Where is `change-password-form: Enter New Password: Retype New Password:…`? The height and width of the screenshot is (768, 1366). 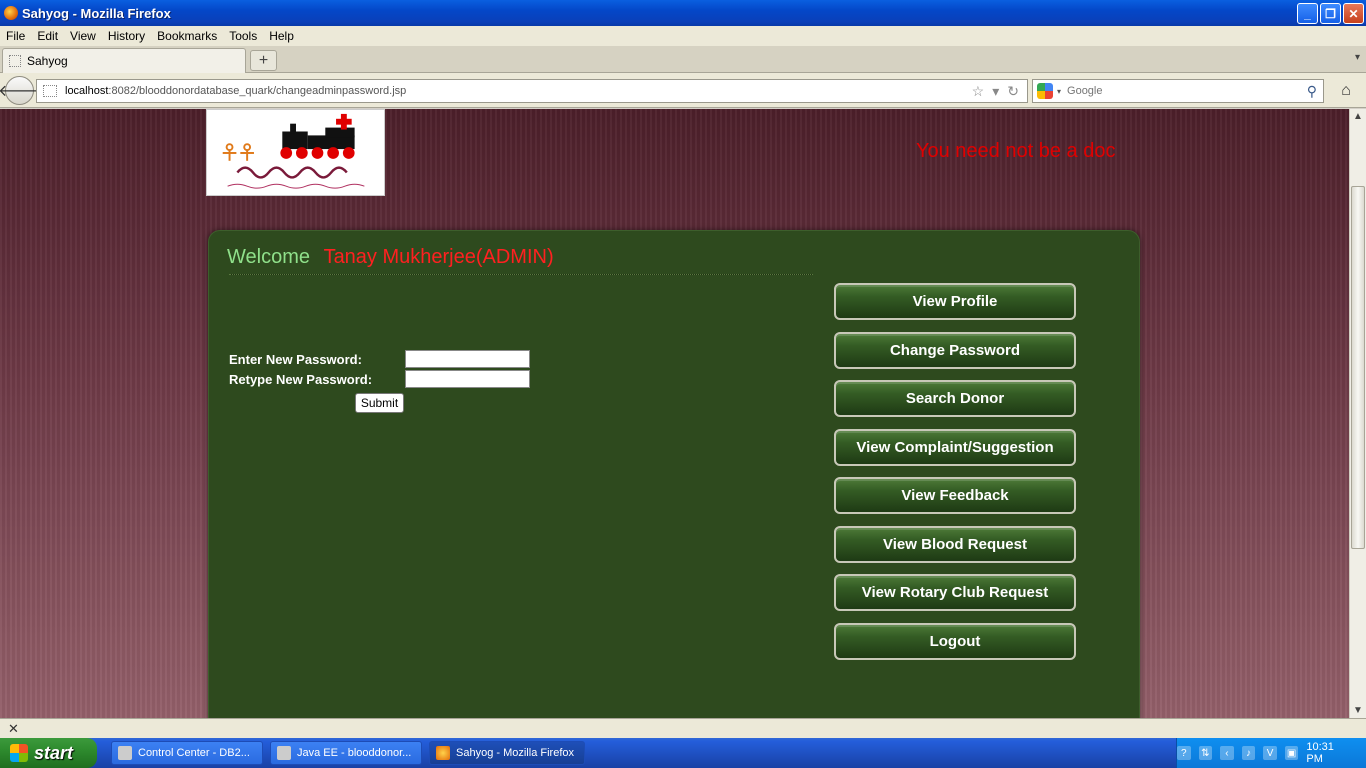 change-password-form: Enter New Password: Retype New Password:… is located at coordinates (379, 381).